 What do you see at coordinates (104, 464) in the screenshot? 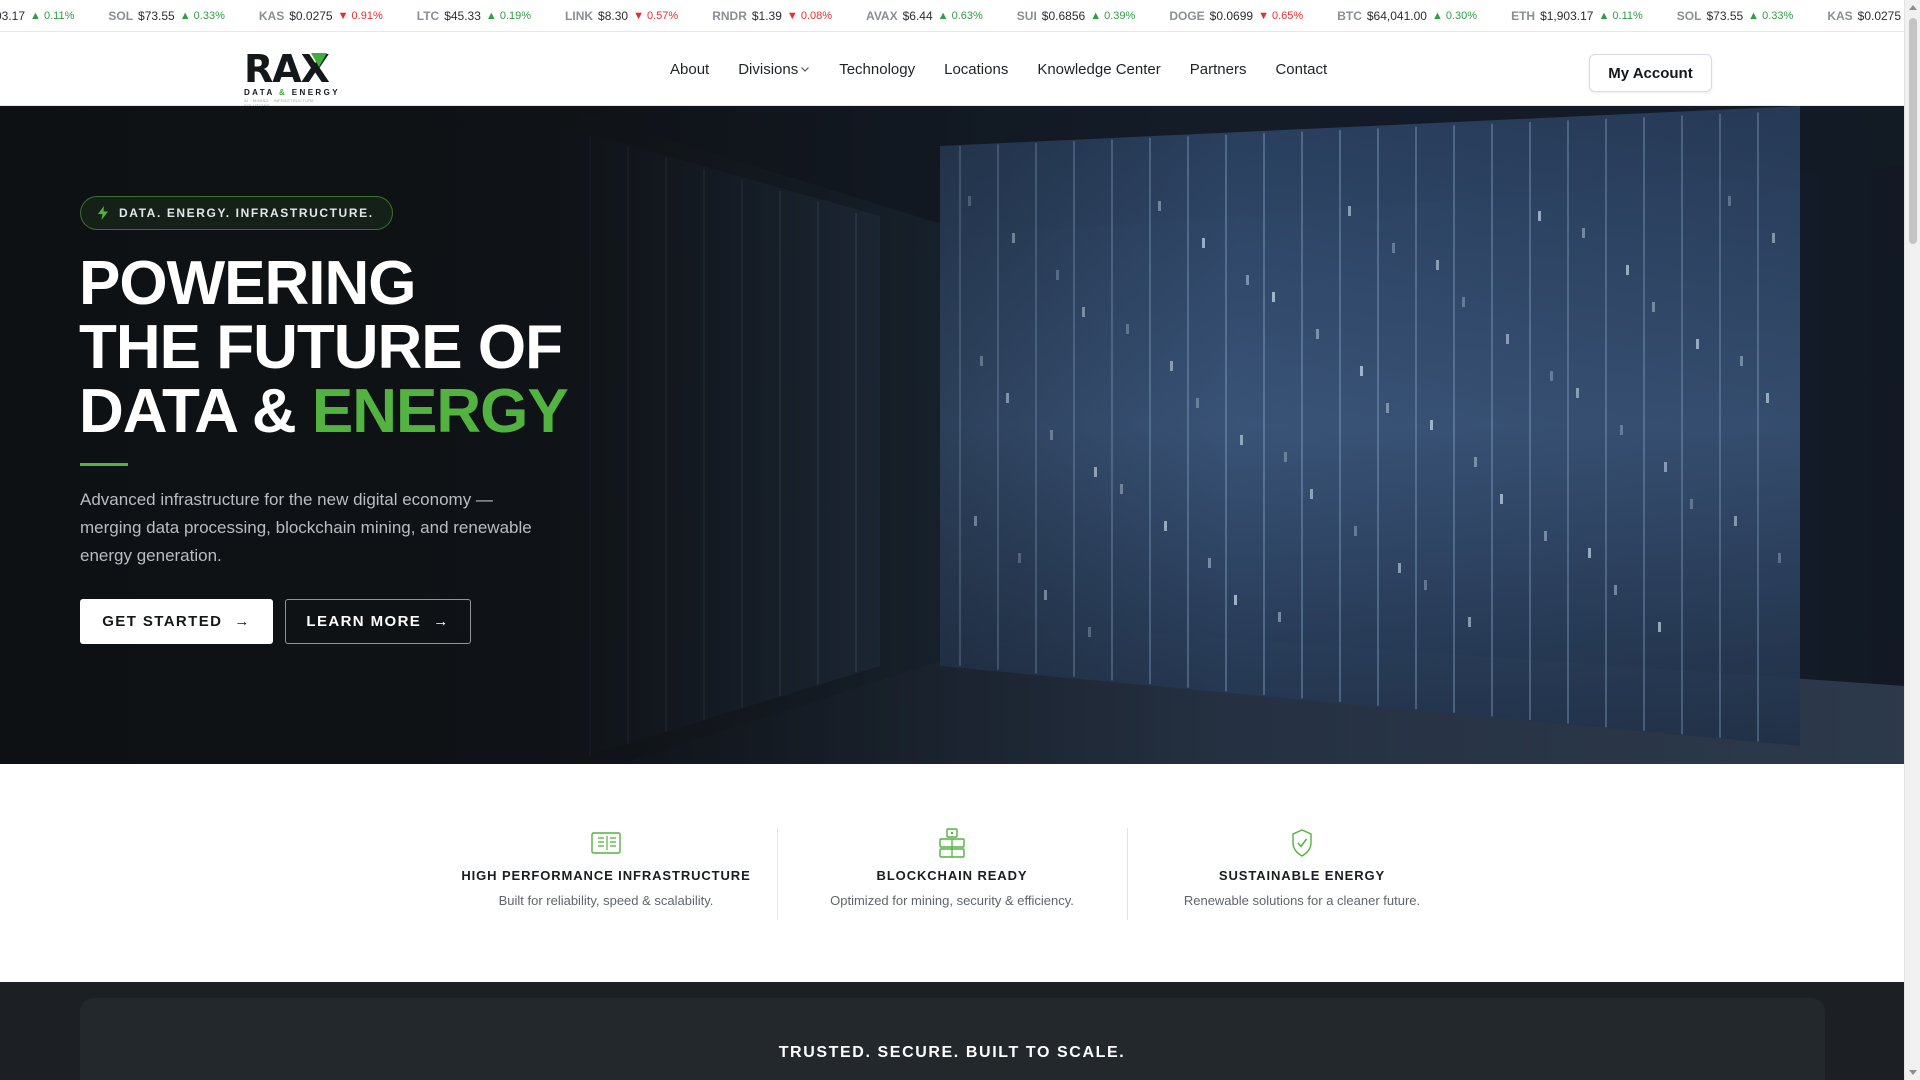
I see `title-accent-rule` at bounding box center [104, 464].